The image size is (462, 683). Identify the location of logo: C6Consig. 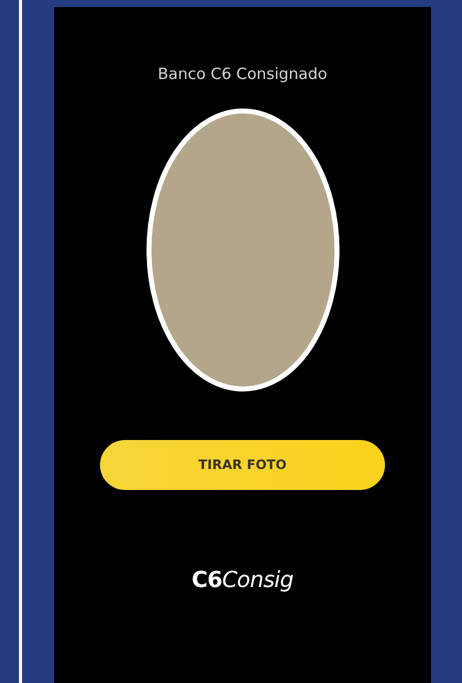
(243, 581).